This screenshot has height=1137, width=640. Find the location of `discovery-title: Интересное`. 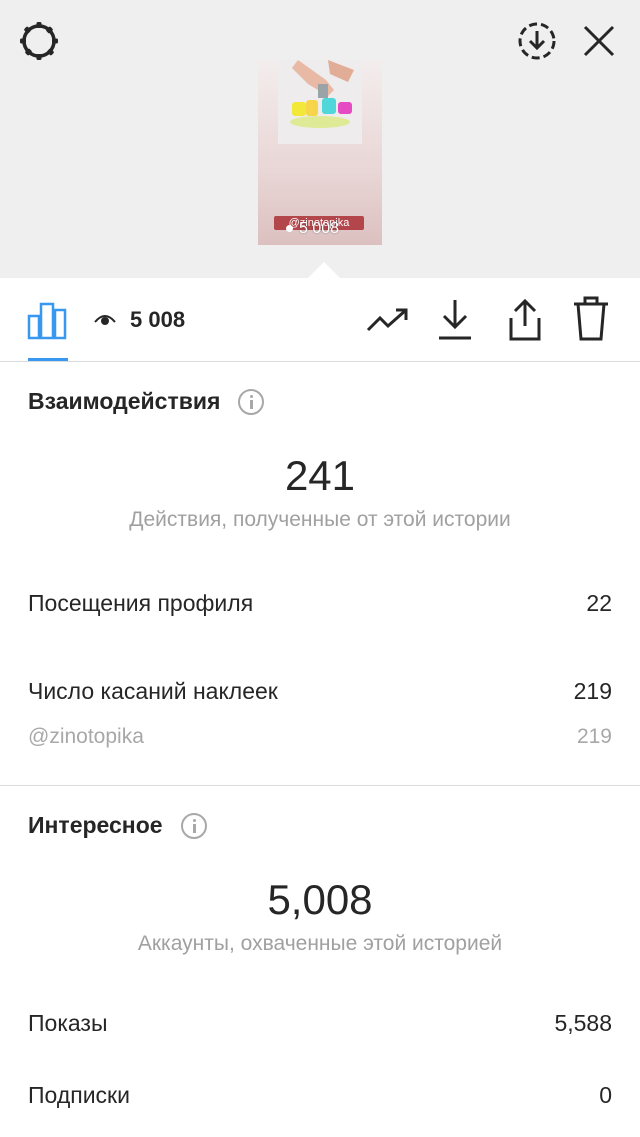

discovery-title: Интересное is located at coordinates (95, 825).